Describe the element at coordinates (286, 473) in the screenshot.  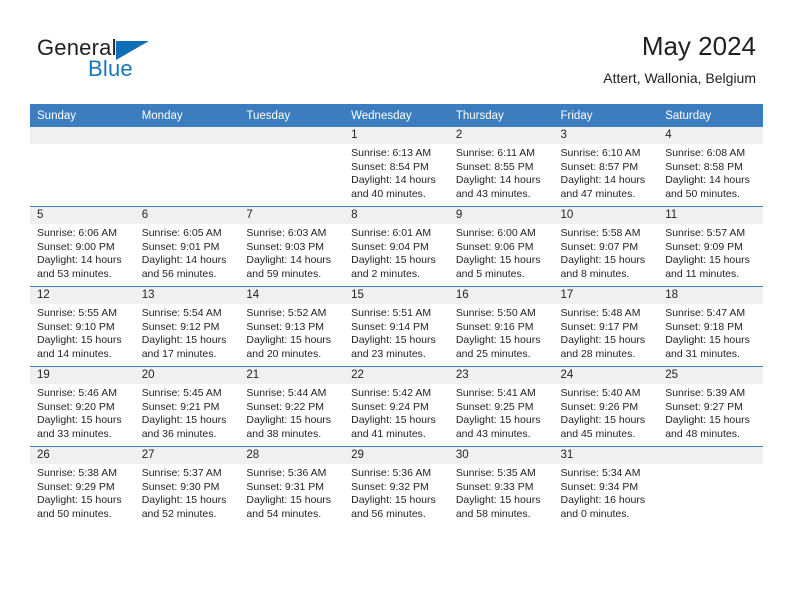
I see `sunrise-time: Sunrise: 5:36 AM` at that location.